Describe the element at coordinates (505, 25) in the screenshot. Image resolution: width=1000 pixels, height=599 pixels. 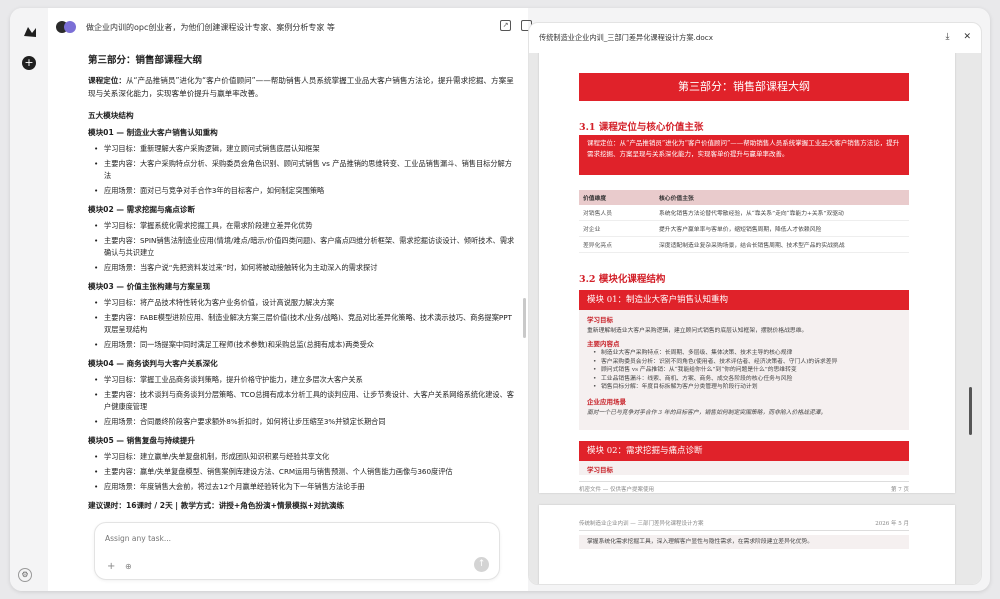
I see `share-icon: ↗` at that location.